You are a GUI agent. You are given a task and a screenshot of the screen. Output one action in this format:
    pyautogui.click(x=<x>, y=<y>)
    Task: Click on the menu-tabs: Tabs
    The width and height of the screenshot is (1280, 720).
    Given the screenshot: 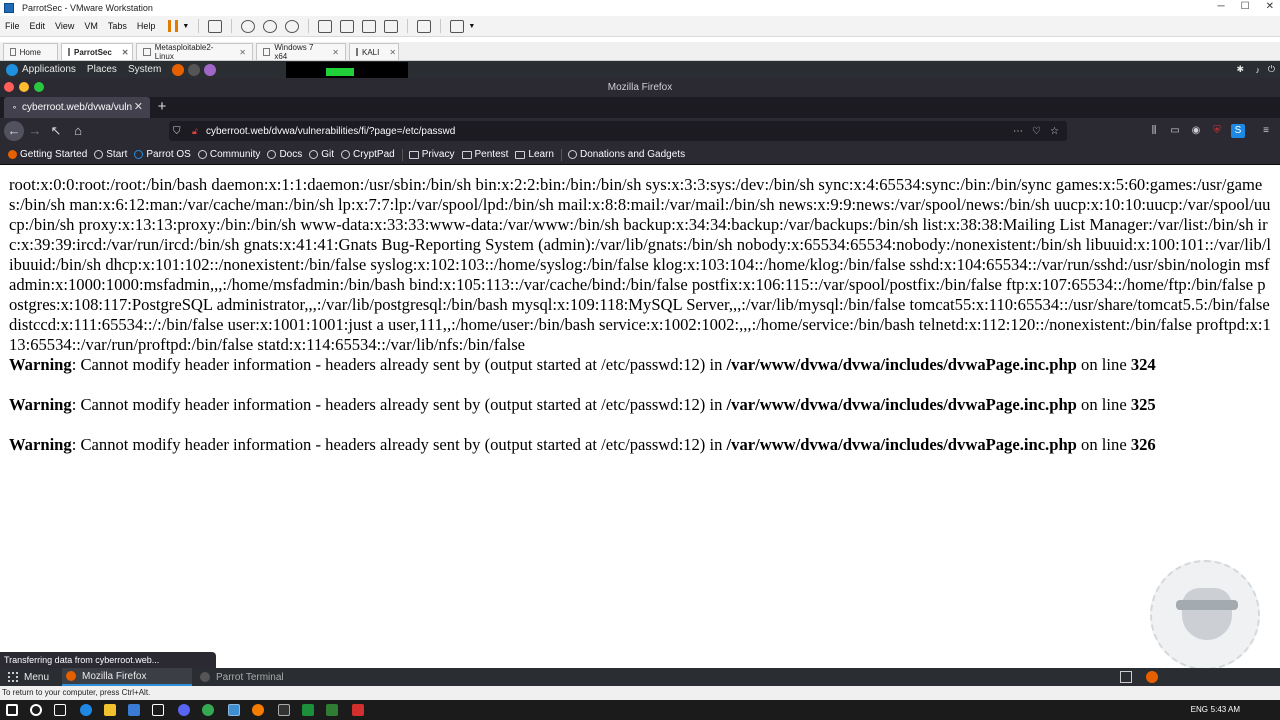 What is the action you would take?
    pyautogui.click(x=117, y=26)
    